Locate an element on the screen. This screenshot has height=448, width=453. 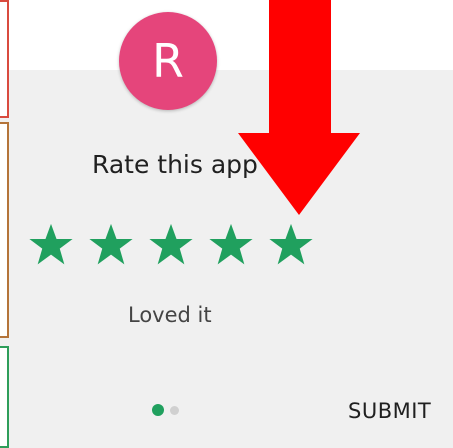
rating-label: Loved it is located at coordinates (170, 315).